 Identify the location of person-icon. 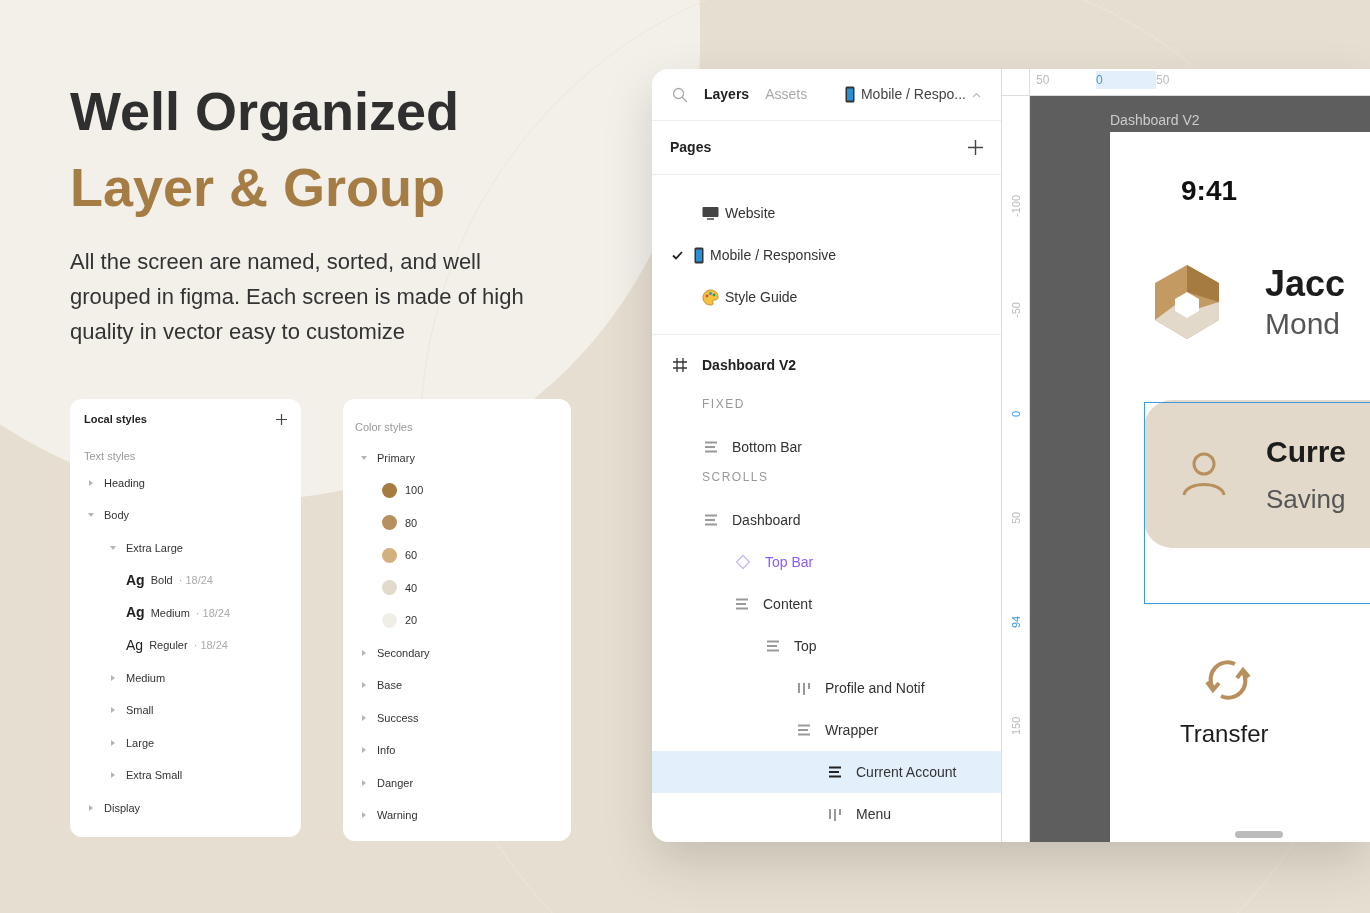
(1204, 474).